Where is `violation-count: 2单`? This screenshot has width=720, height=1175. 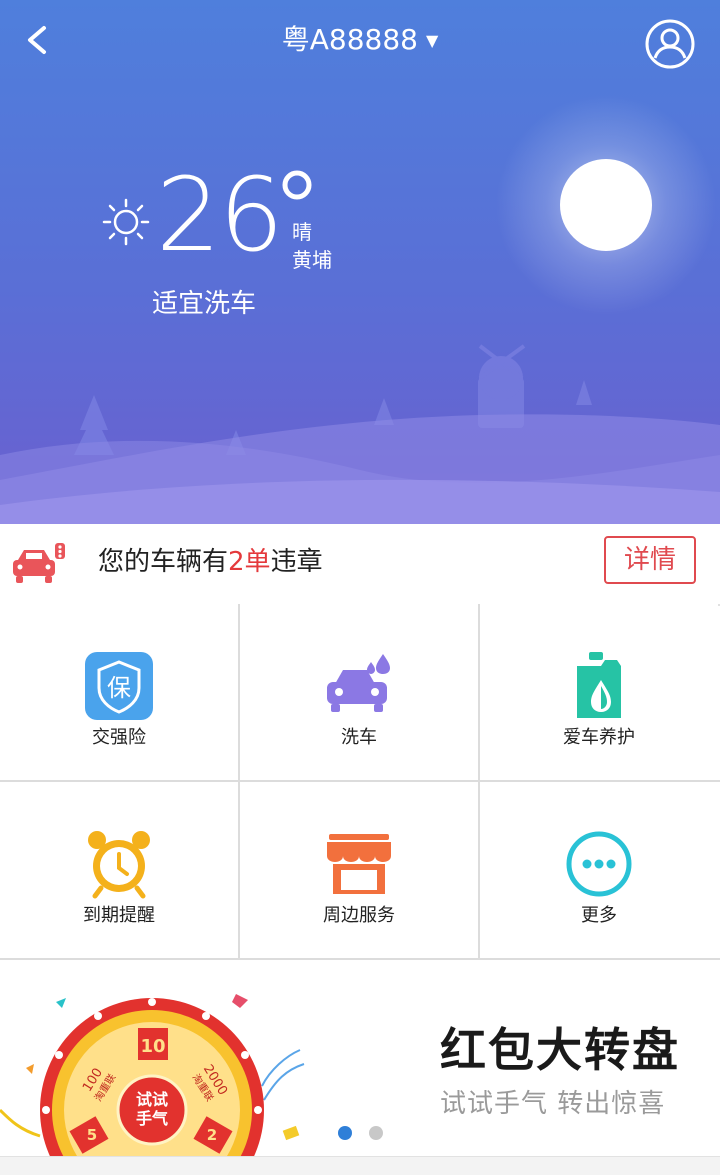 violation-count: 2单 is located at coordinates (249, 562).